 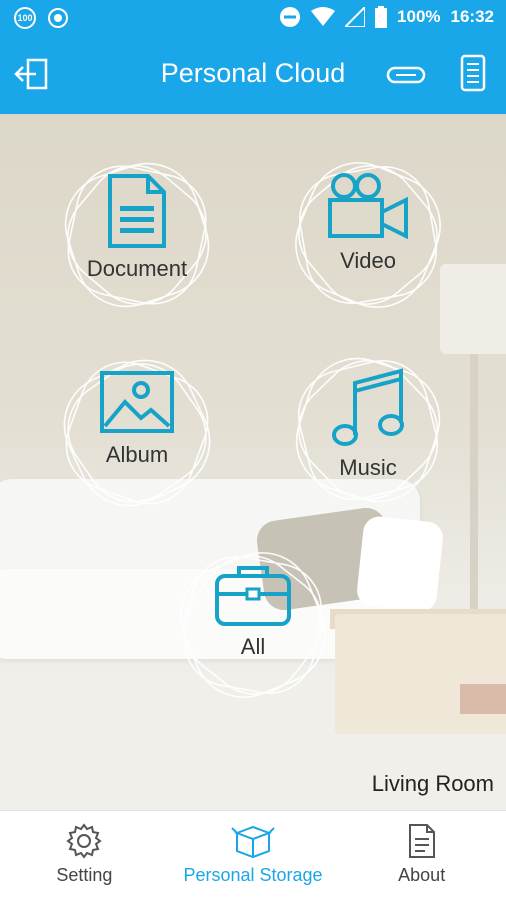 I want to click on category-music: Music, so click(x=368, y=430).